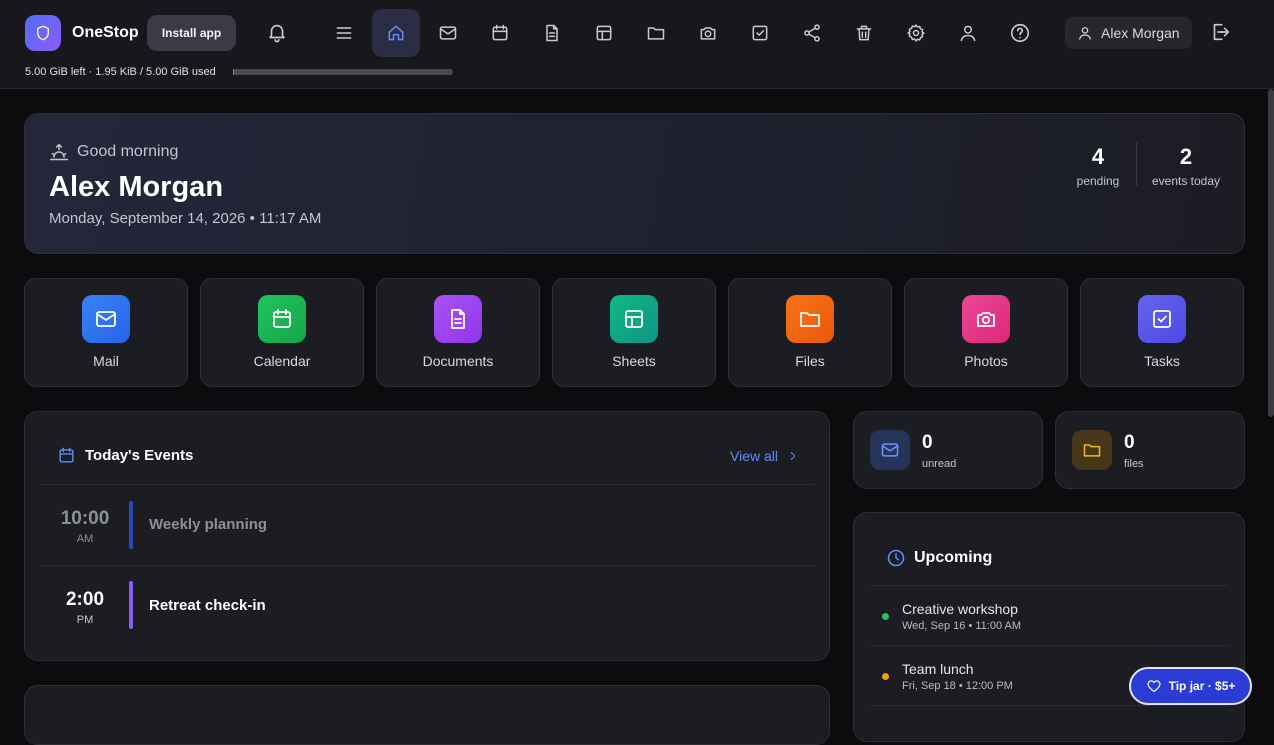 The width and height of the screenshot is (1274, 745). I want to click on logout-icon, so click(1220, 32).